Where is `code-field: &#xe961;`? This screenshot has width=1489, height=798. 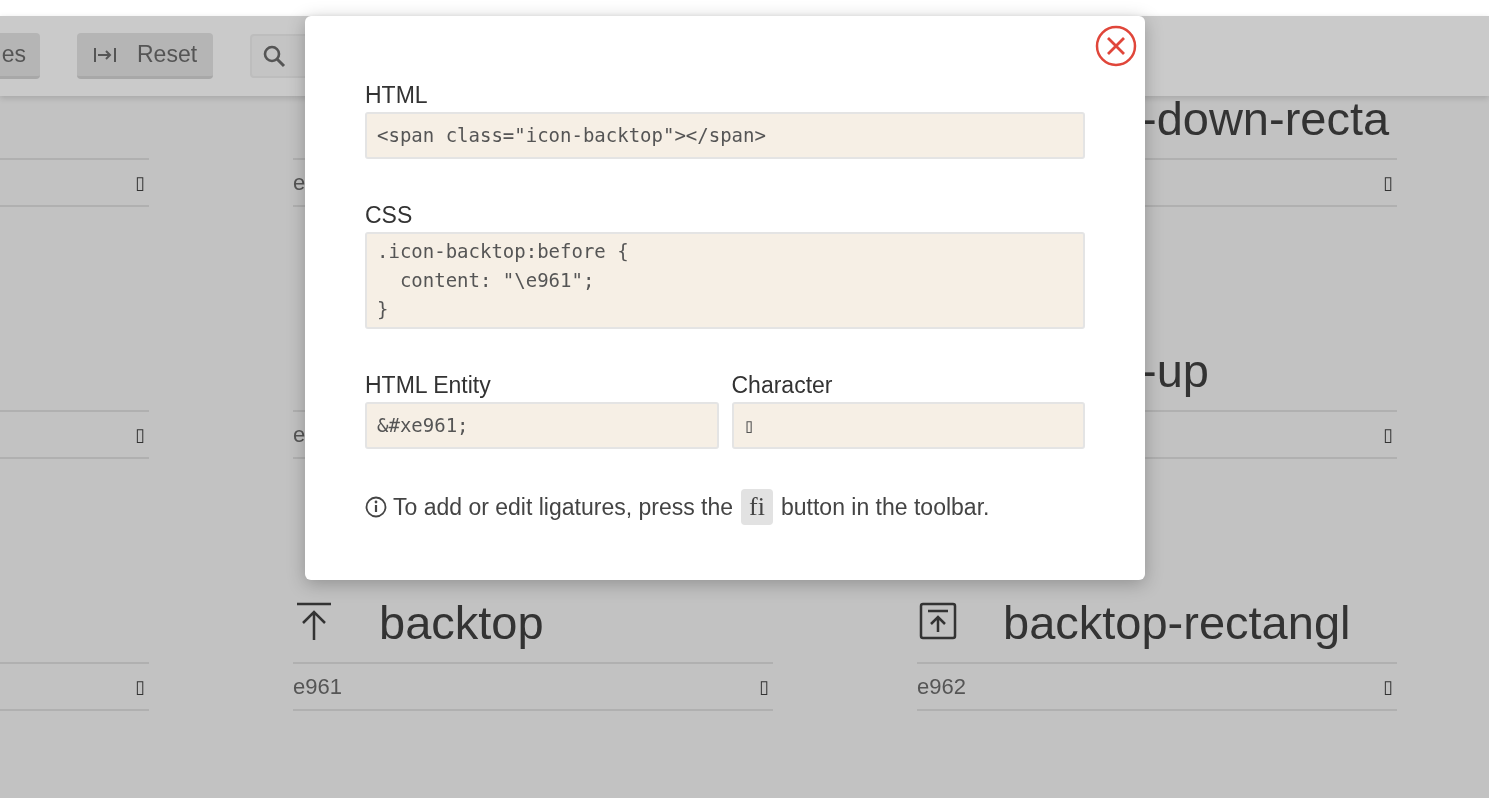
code-field: &#xe961; is located at coordinates (542, 425).